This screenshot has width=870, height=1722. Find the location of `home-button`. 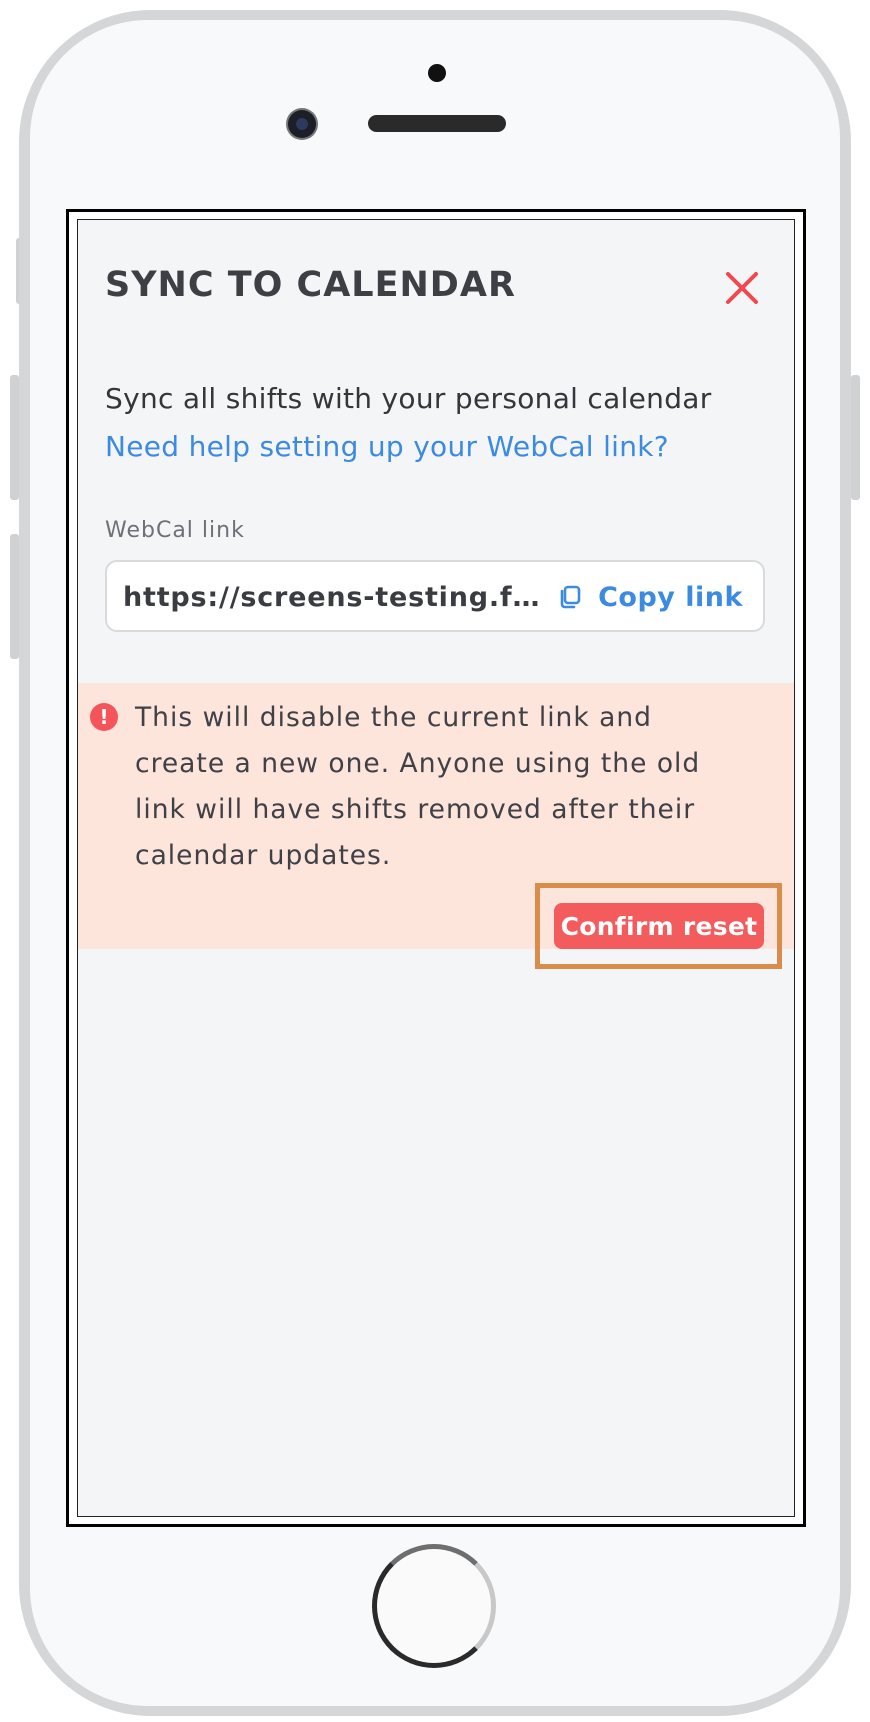

home-button is located at coordinates (434, 1606).